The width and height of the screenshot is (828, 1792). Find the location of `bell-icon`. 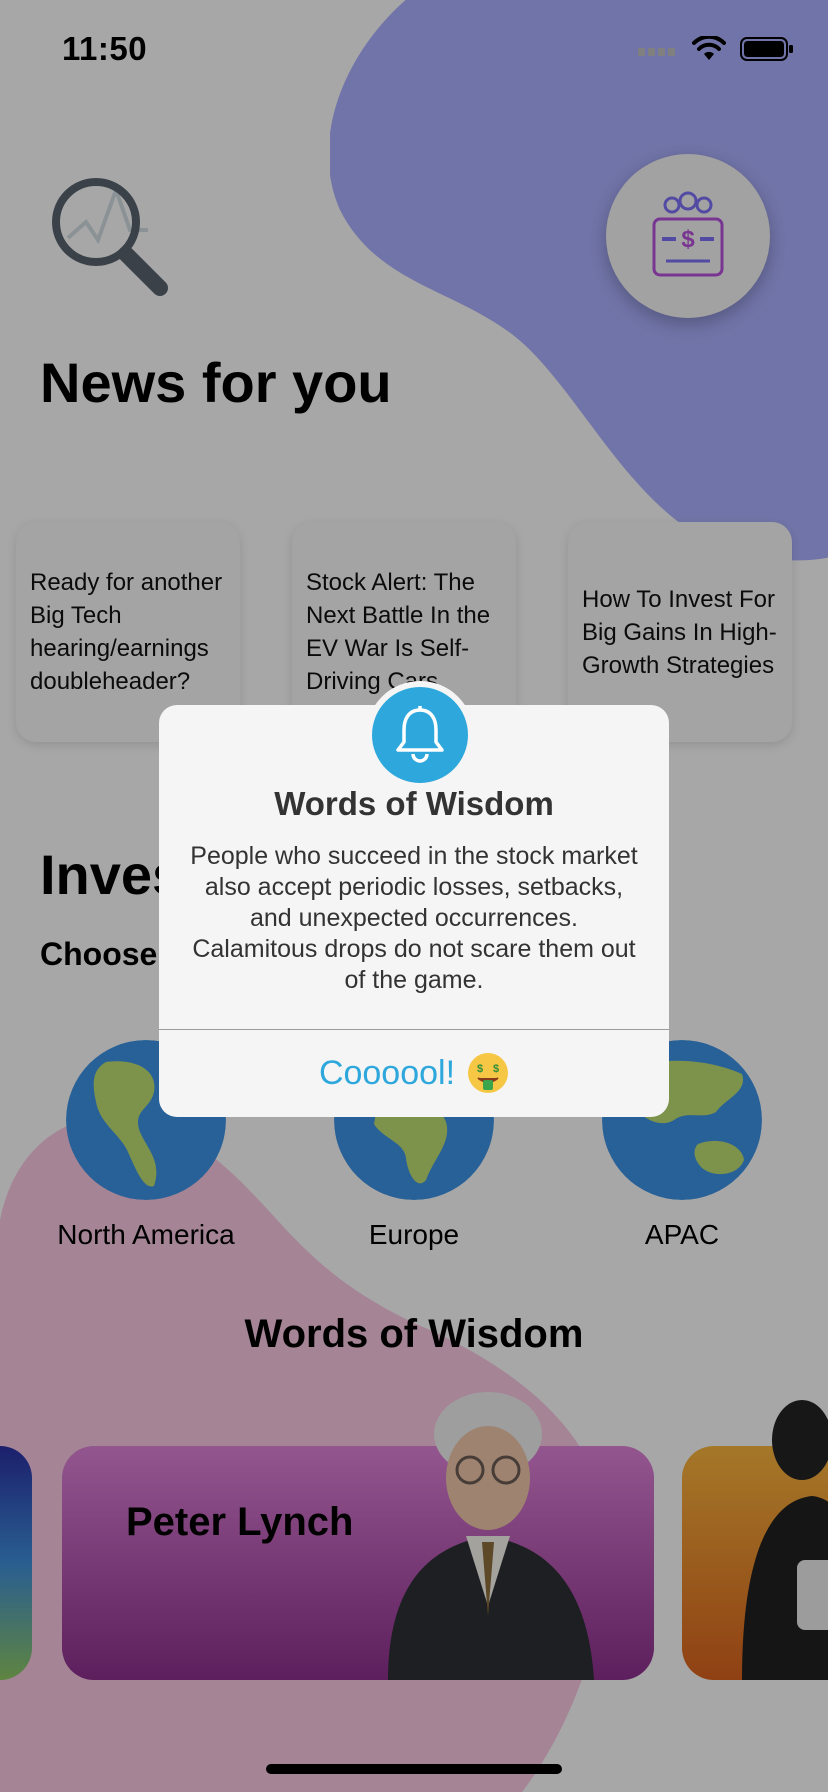

bell-icon is located at coordinates (420, 734).